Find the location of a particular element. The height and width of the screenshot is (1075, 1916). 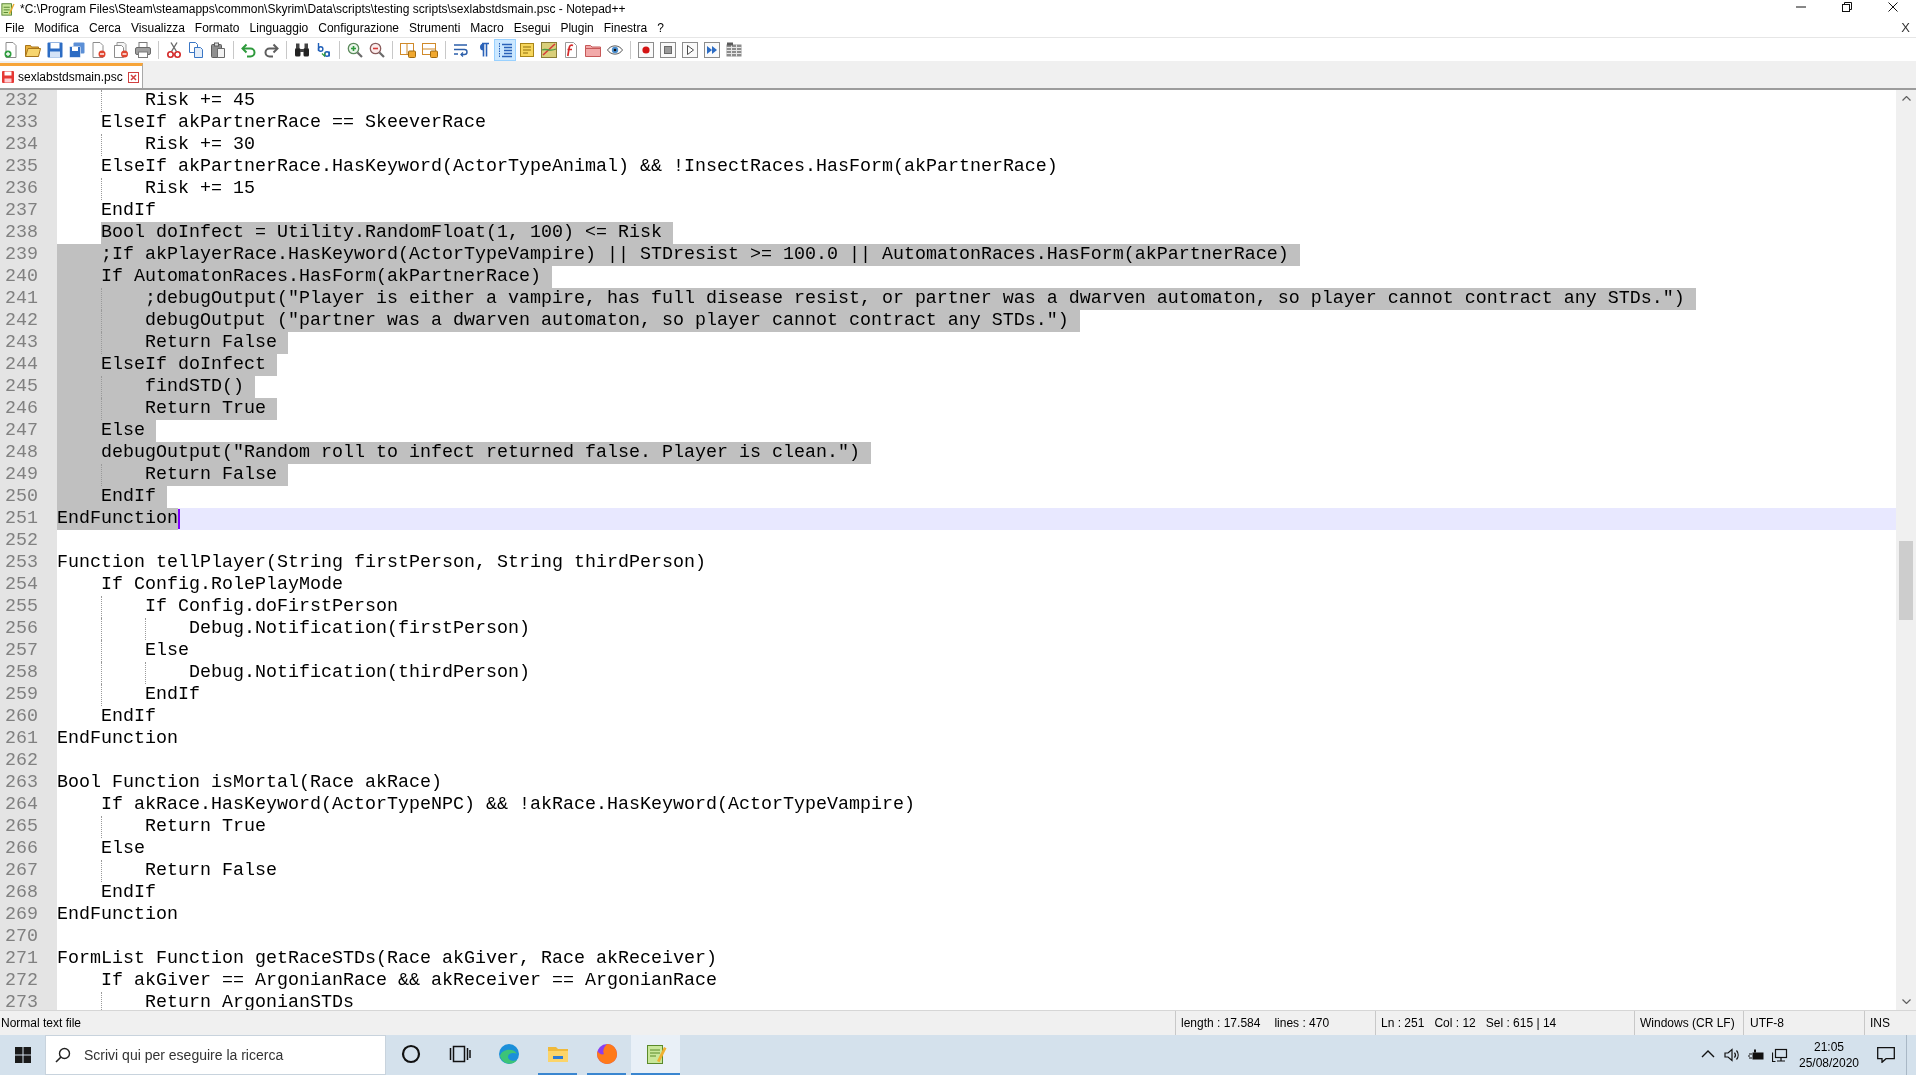

code-line: Else is located at coordinates (122, 849).